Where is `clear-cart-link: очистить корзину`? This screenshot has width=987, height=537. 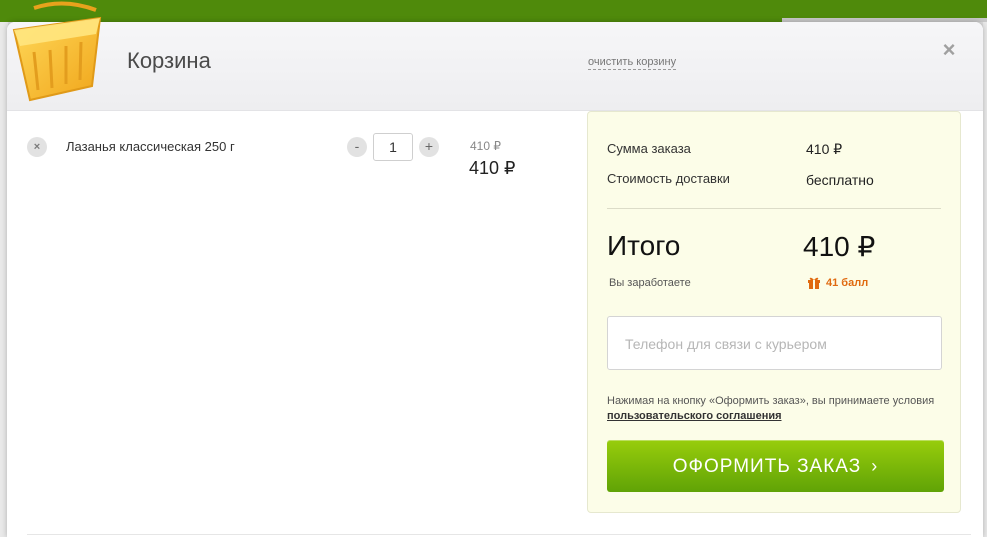 clear-cart-link: очистить корзину is located at coordinates (632, 63).